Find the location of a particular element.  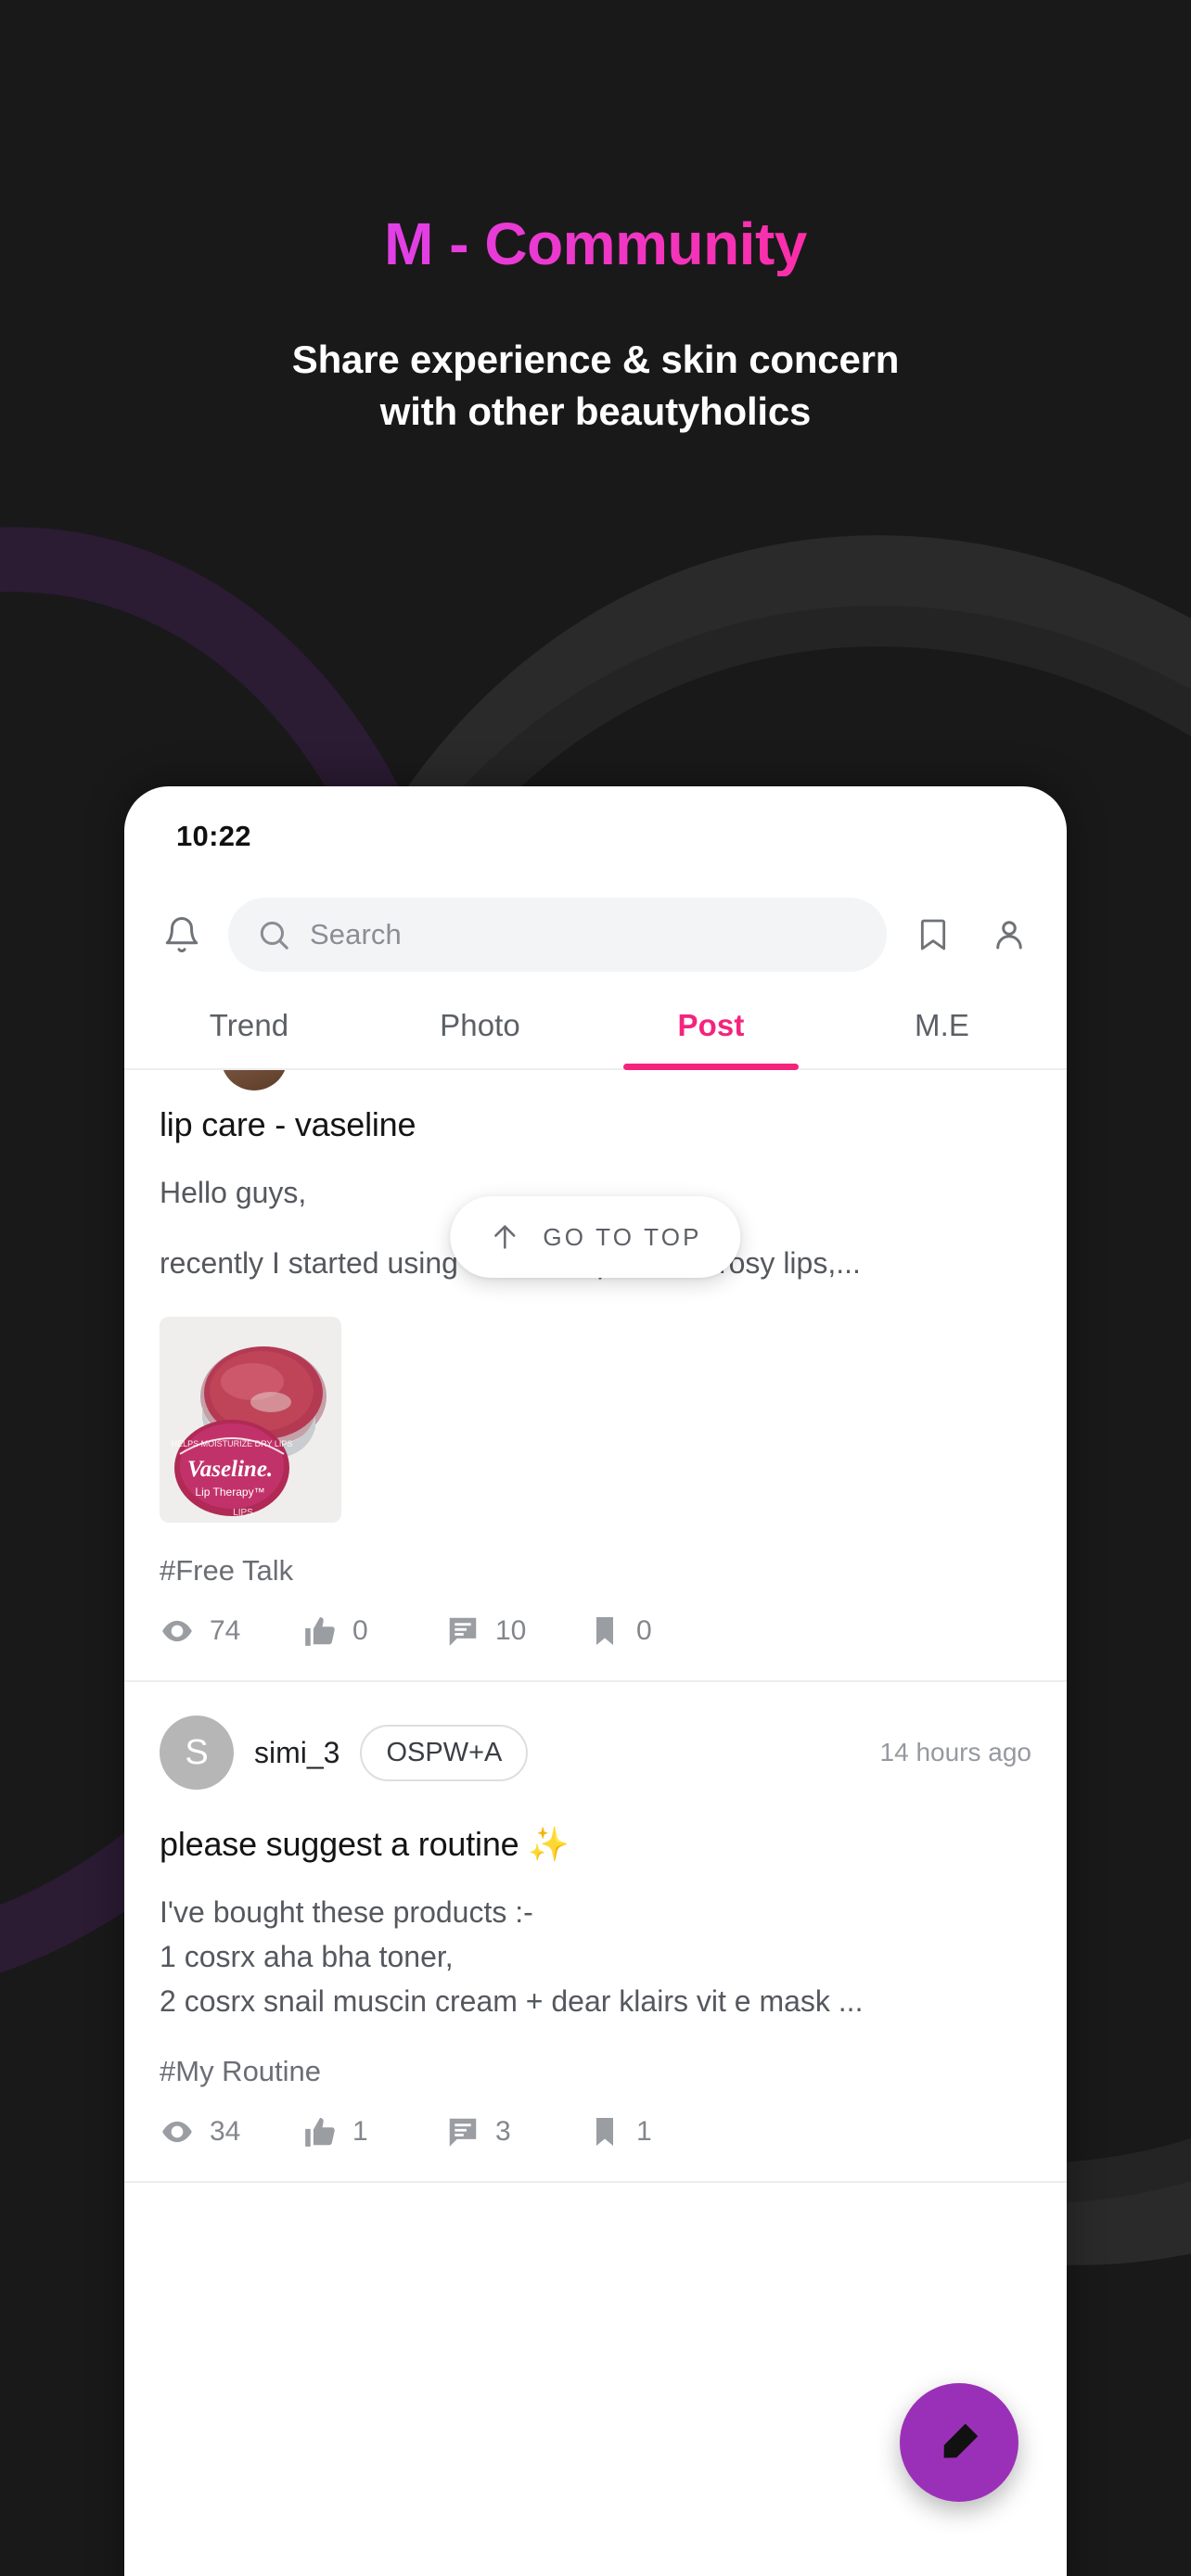

stat-likes: 0 is located at coordinates (367, 1631).